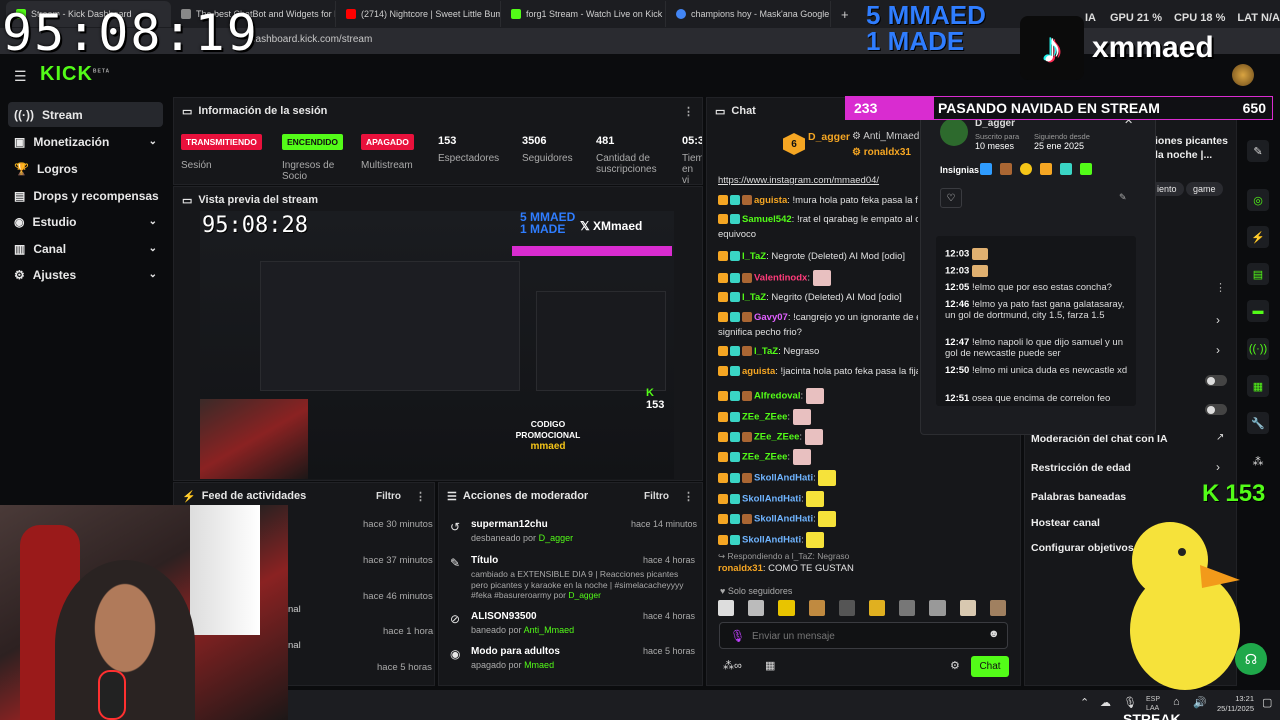  What do you see at coordinates (1258, 461) in the screenshot?
I see `emote-picker-icon: ⁂` at bounding box center [1258, 461].